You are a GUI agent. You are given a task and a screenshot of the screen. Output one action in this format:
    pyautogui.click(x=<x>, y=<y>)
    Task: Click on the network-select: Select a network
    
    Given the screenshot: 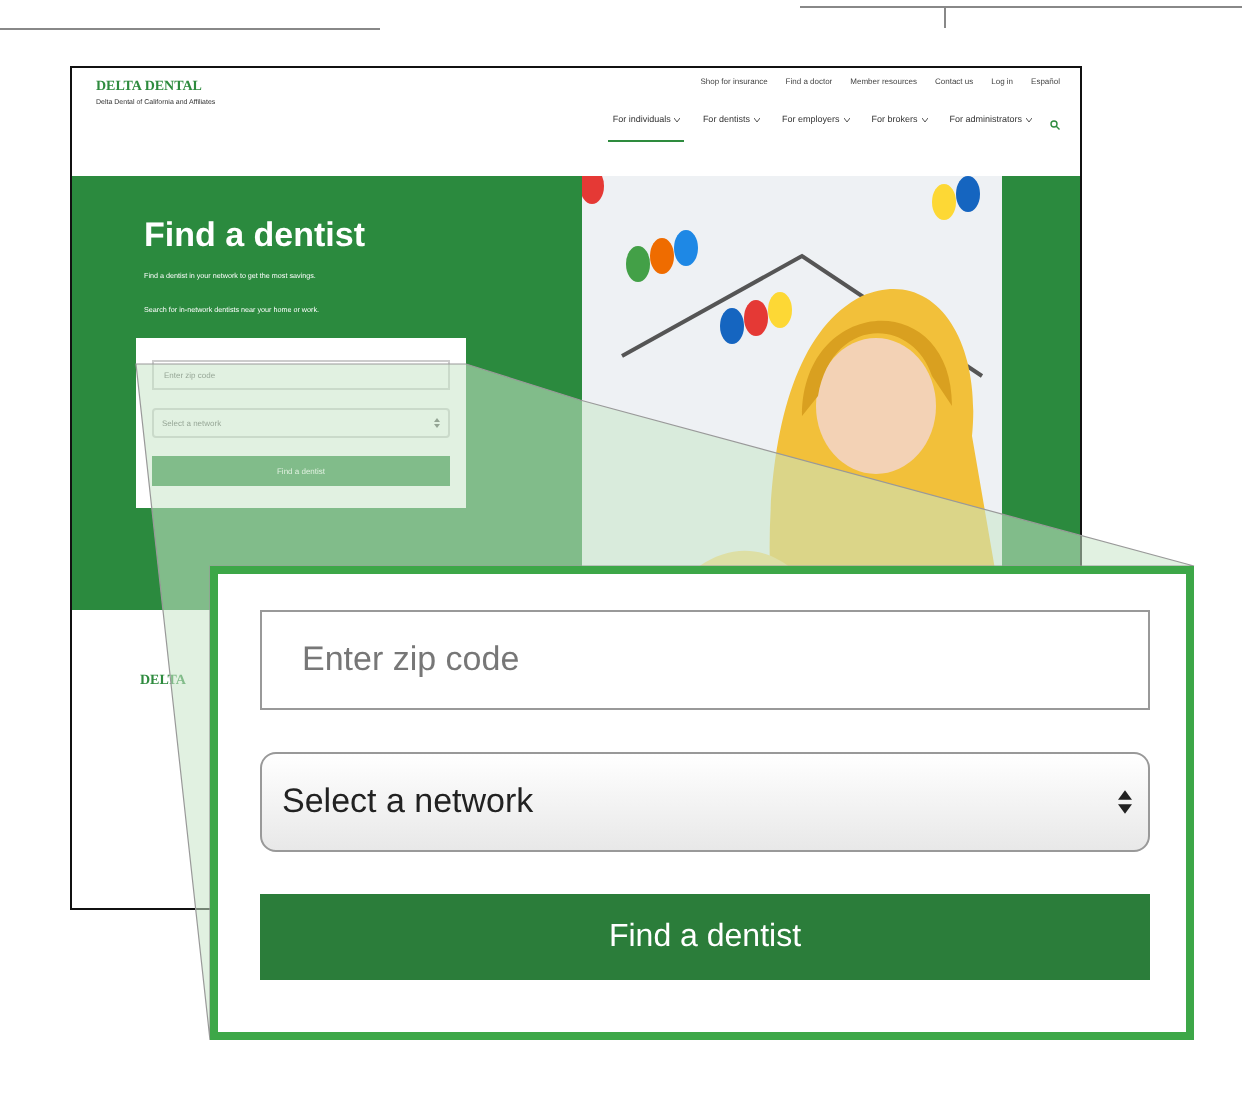 What is the action you would take?
    pyautogui.click(x=705, y=802)
    